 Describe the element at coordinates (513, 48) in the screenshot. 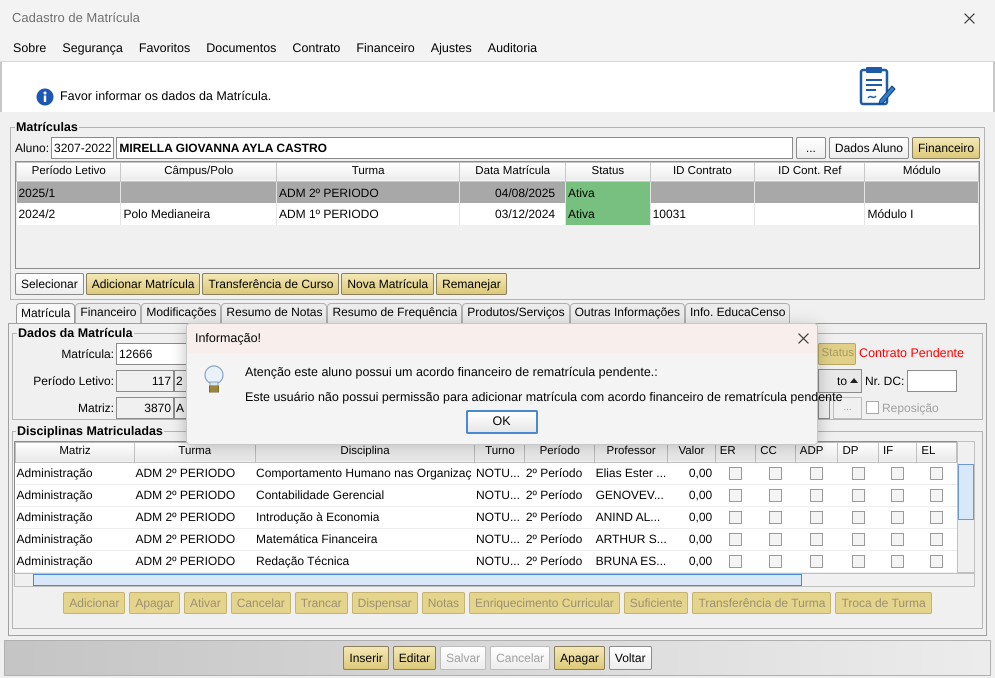

I see `menu-item: Auditoria` at that location.